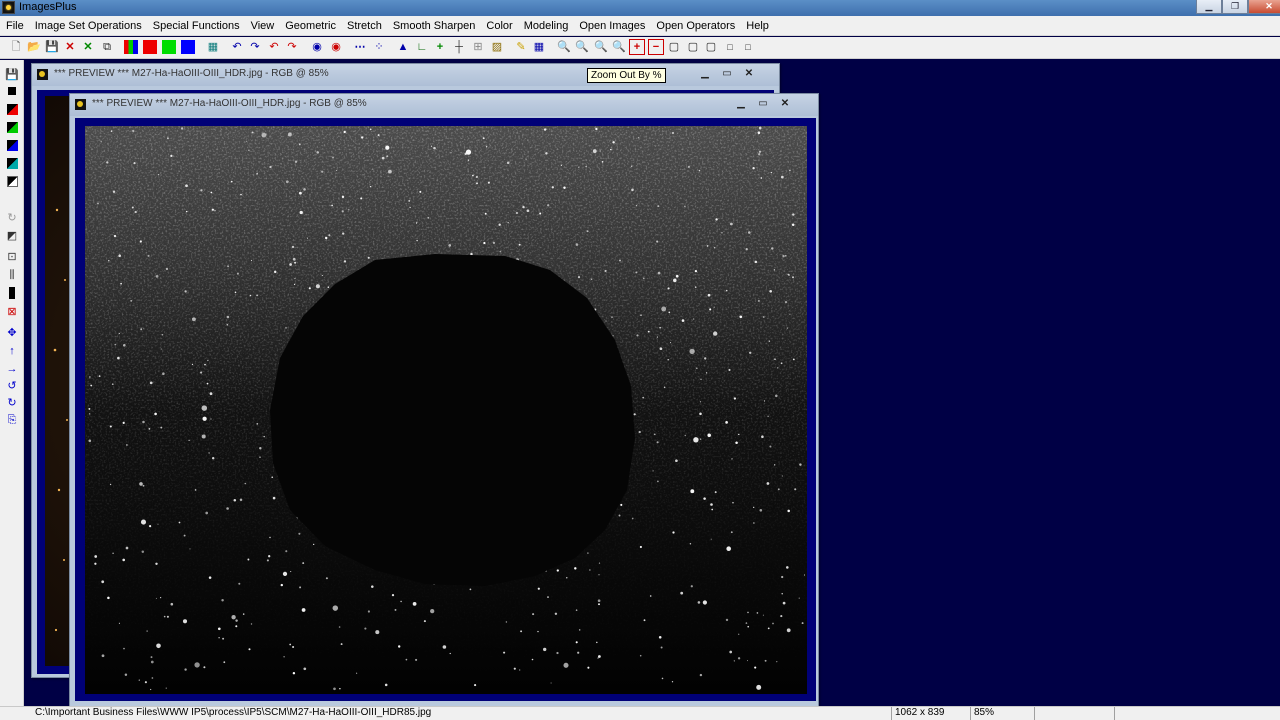 The width and height of the screenshot is (1280, 720). Describe the element at coordinates (521, 47) in the screenshot. I see `pencil-icon: ✎` at that location.